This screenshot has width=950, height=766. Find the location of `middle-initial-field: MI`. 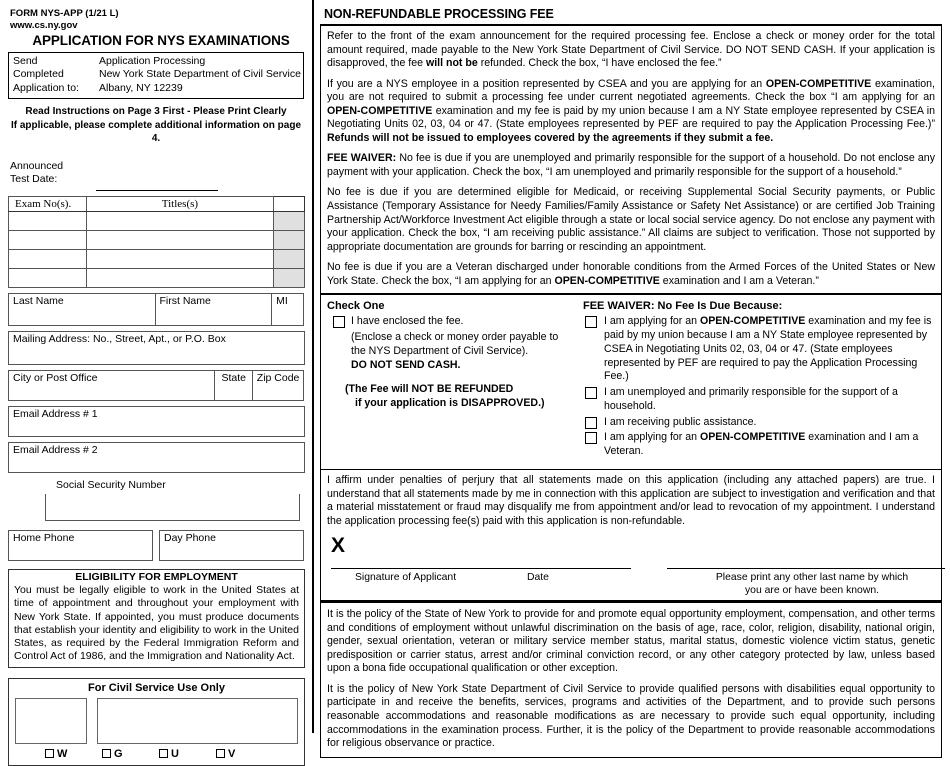

middle-initial-field: MI is located at coordinates (287, 309).